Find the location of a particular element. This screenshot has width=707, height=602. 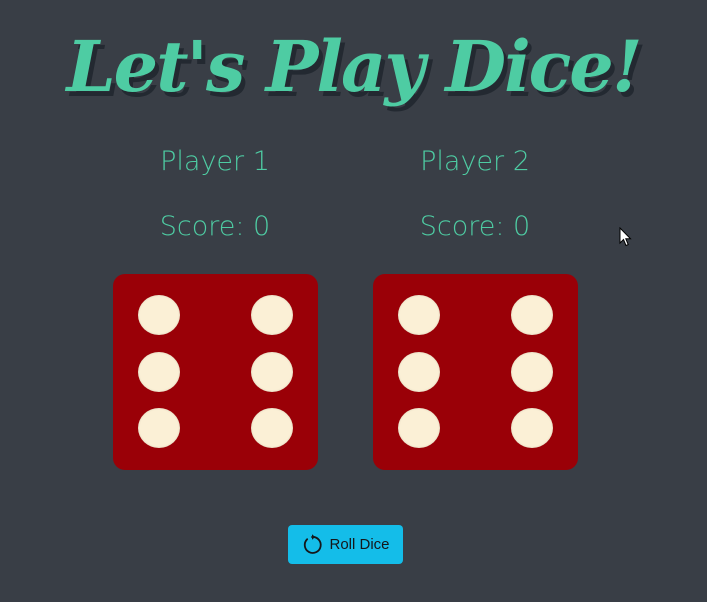

roll-dice-button: Roll Dice is located at coordinates (345, 544).